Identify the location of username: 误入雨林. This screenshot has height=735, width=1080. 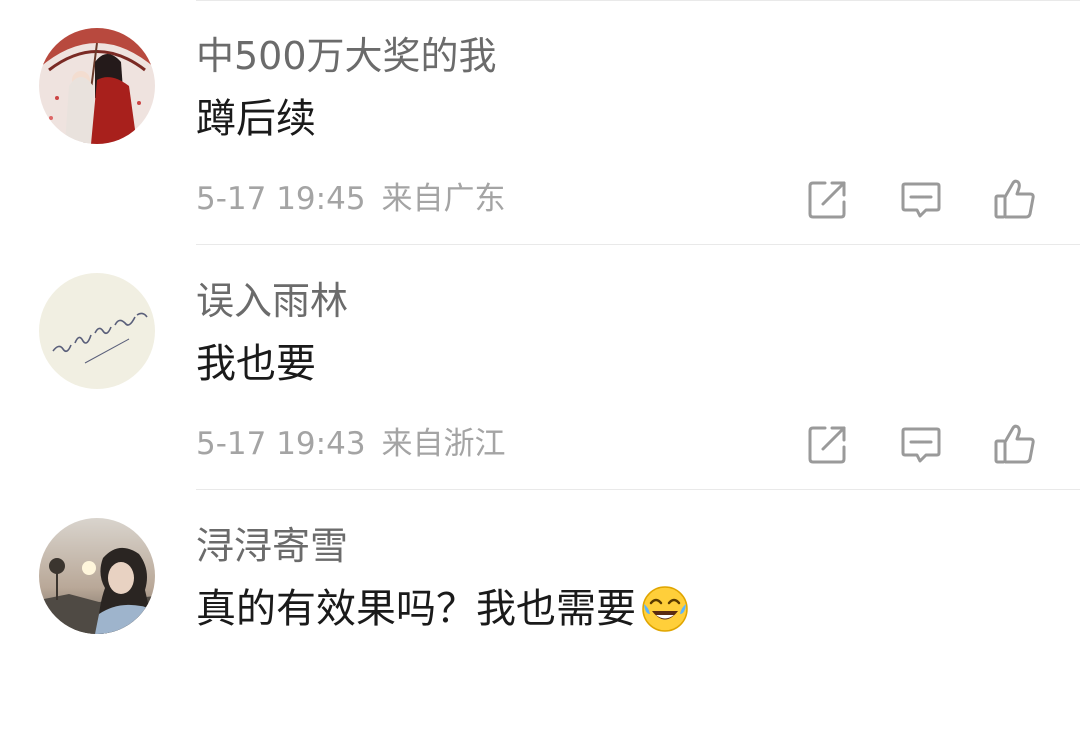
(272, 301).